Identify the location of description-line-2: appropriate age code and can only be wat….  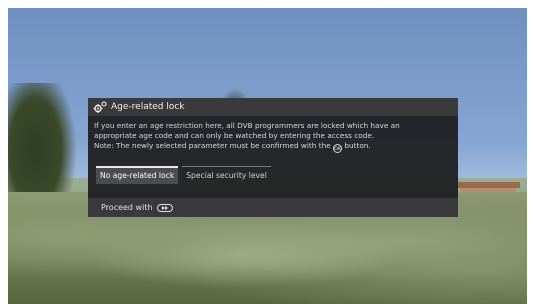
(234, 135).